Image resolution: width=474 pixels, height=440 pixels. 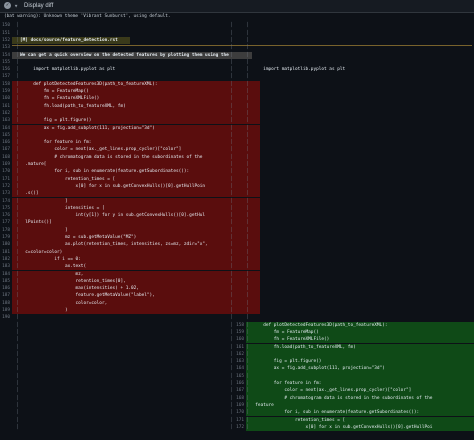 I want to click on code-left: ax.text(, so click(x=53, y=267).